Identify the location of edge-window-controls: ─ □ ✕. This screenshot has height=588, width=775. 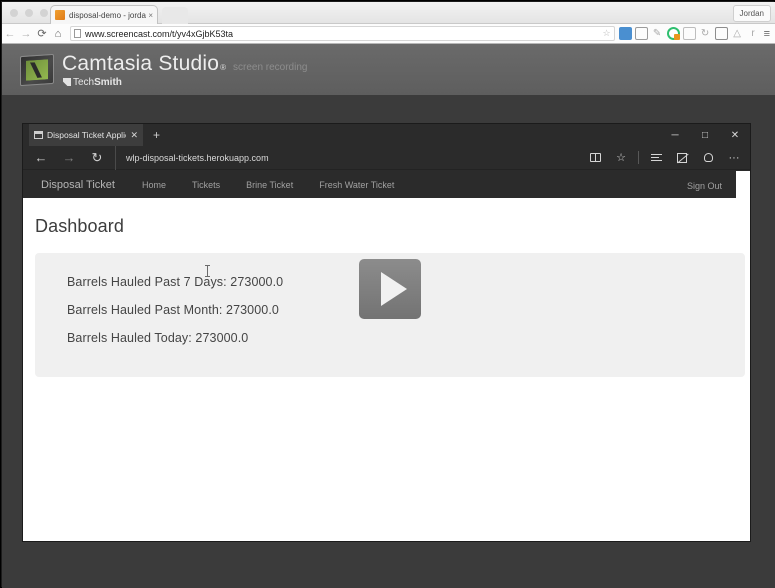
(705, 135).